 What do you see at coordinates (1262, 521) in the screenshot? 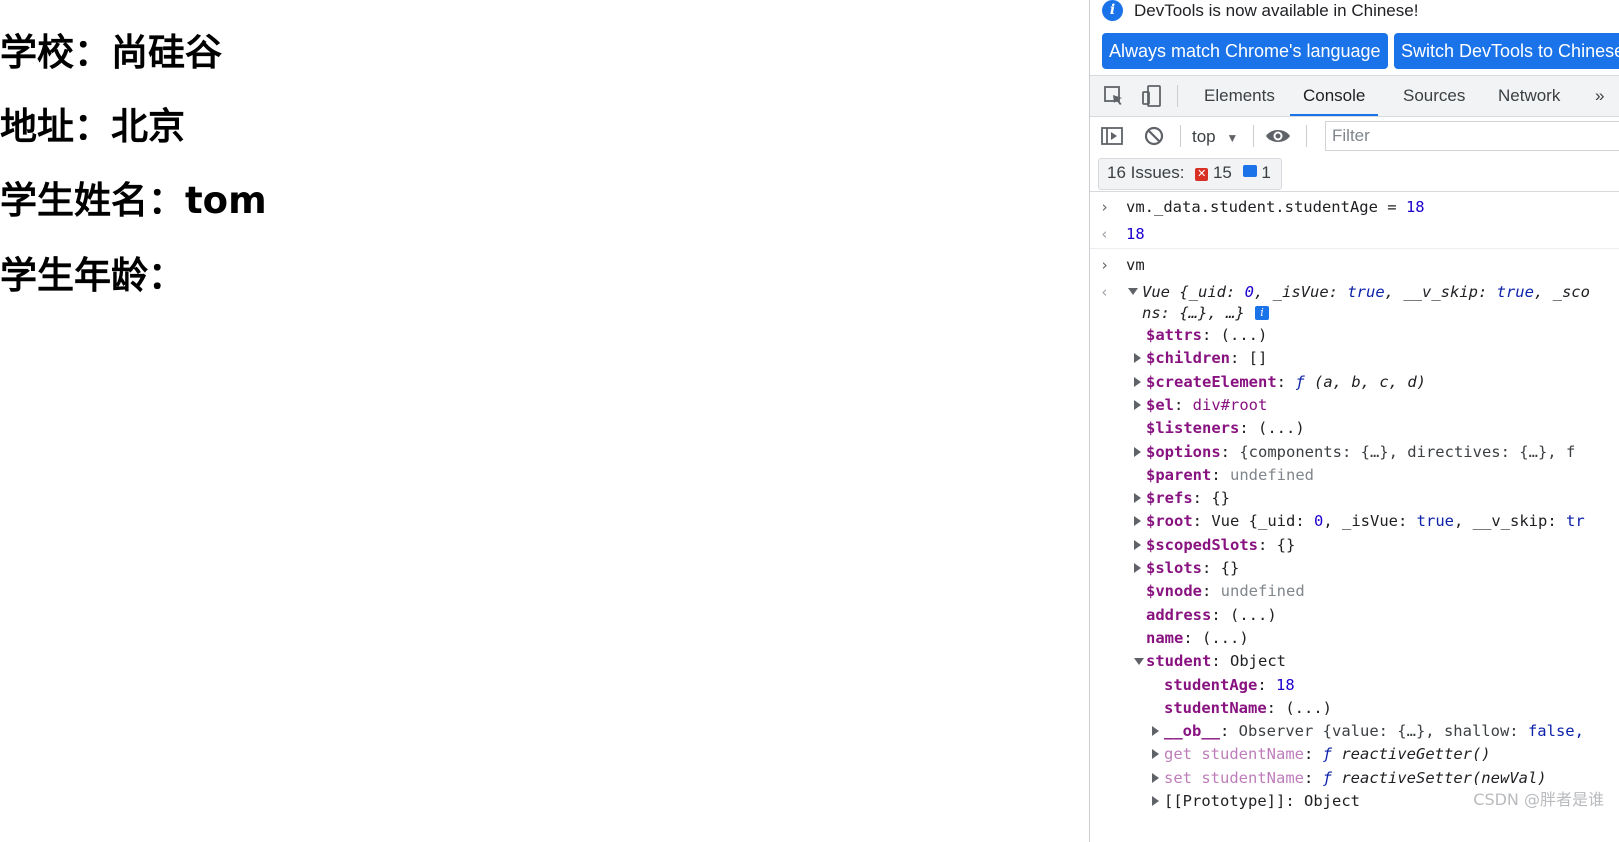
I see `property-value: Vue {_uid:` at bounding box center [1262, 521].